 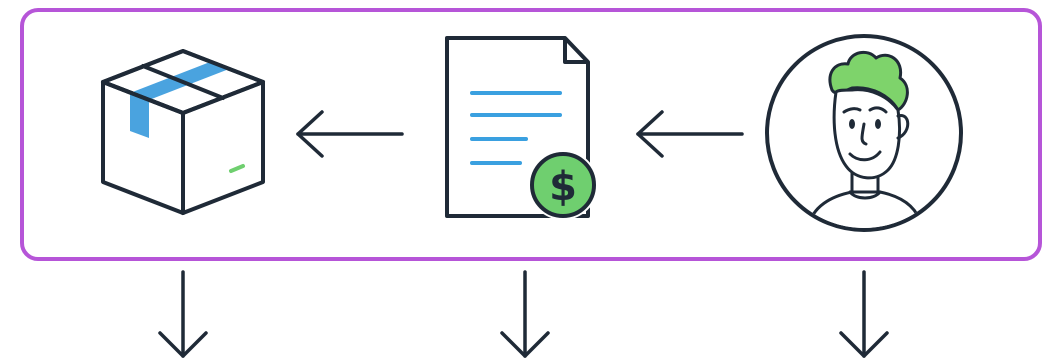 What do you see at coordinates (183, 132) in the screenshot?
I see `package-box-icon` at bounding box center [183, 132].